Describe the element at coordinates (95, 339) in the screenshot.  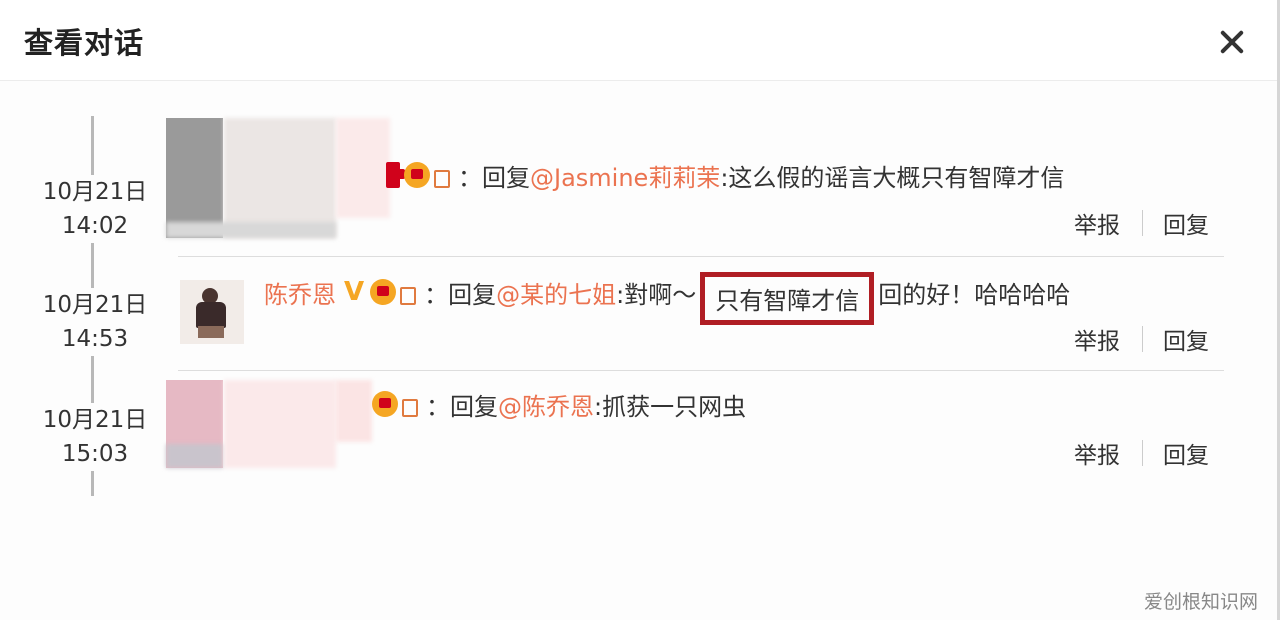
I see `timestamp-time: 14:53` at that location.